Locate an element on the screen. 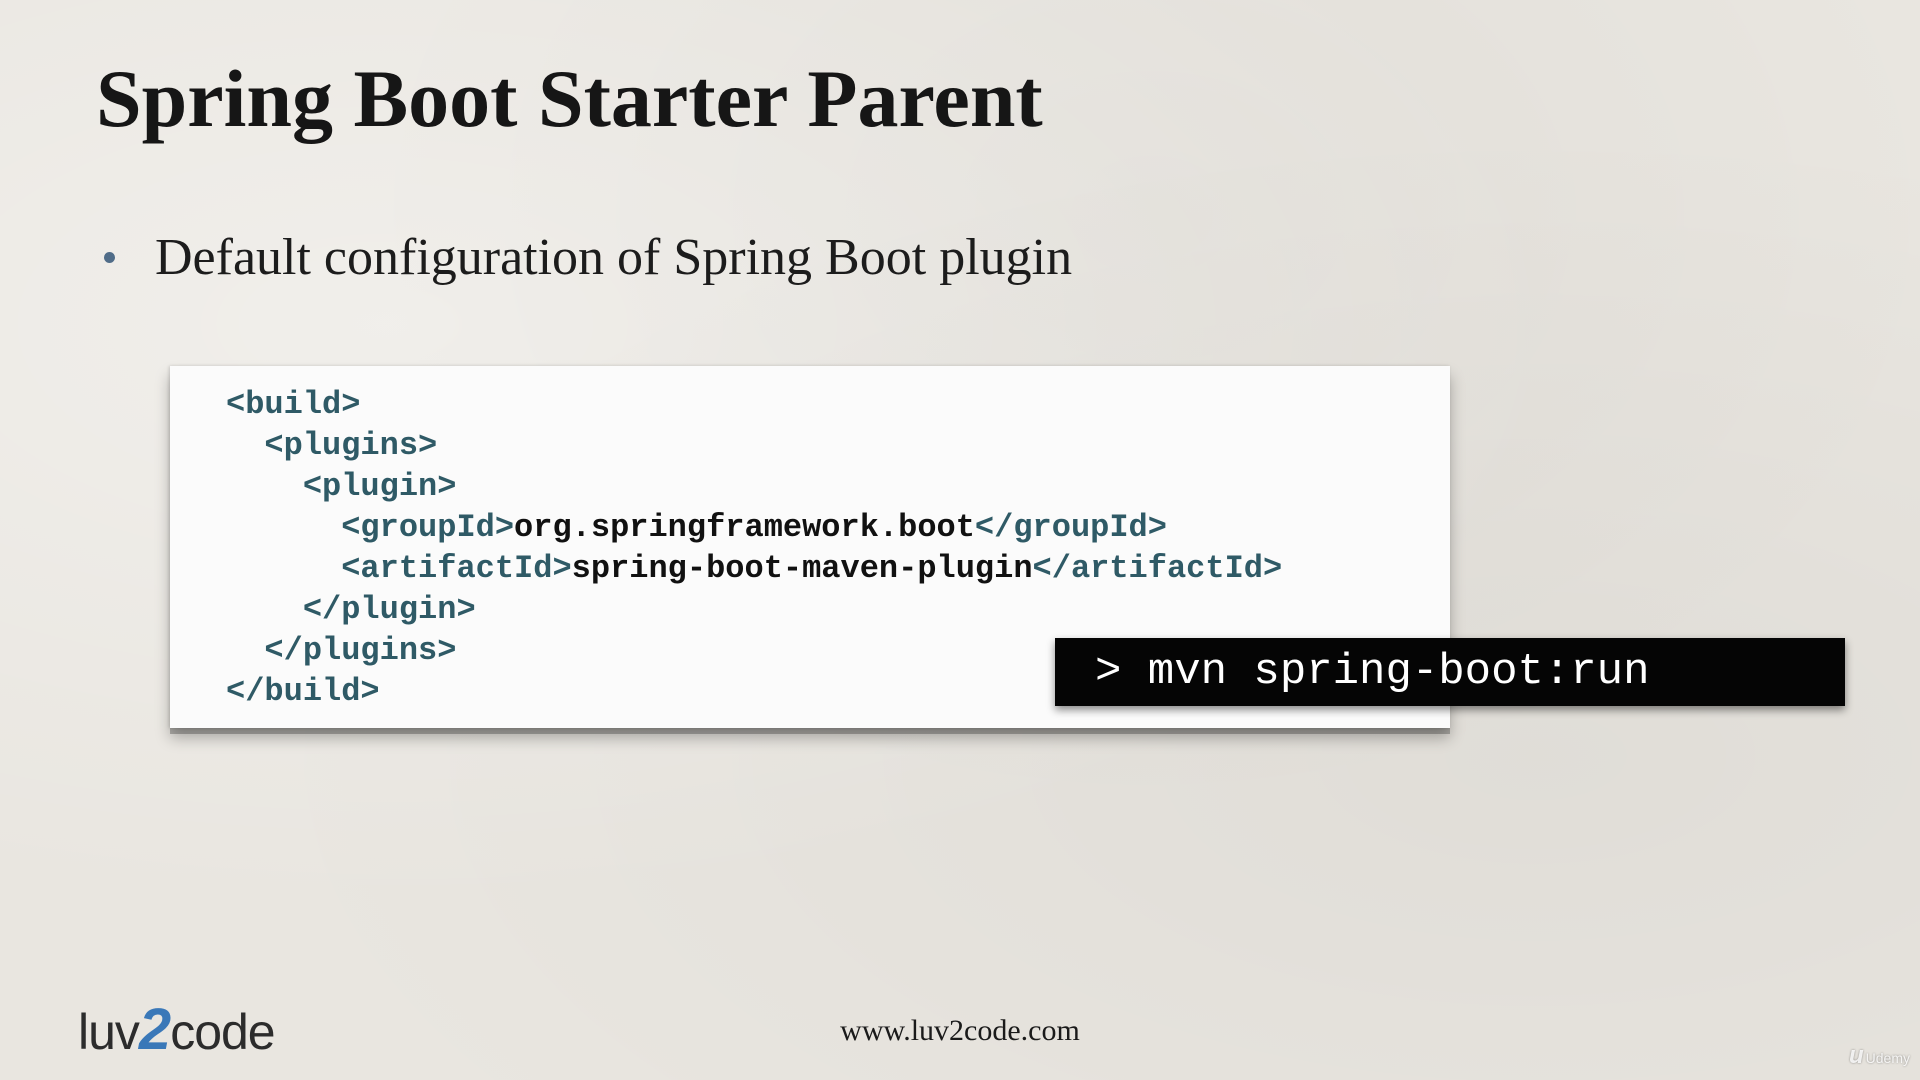  udemy-watermark: u Udemy is located at coordinates (1879, 1056).